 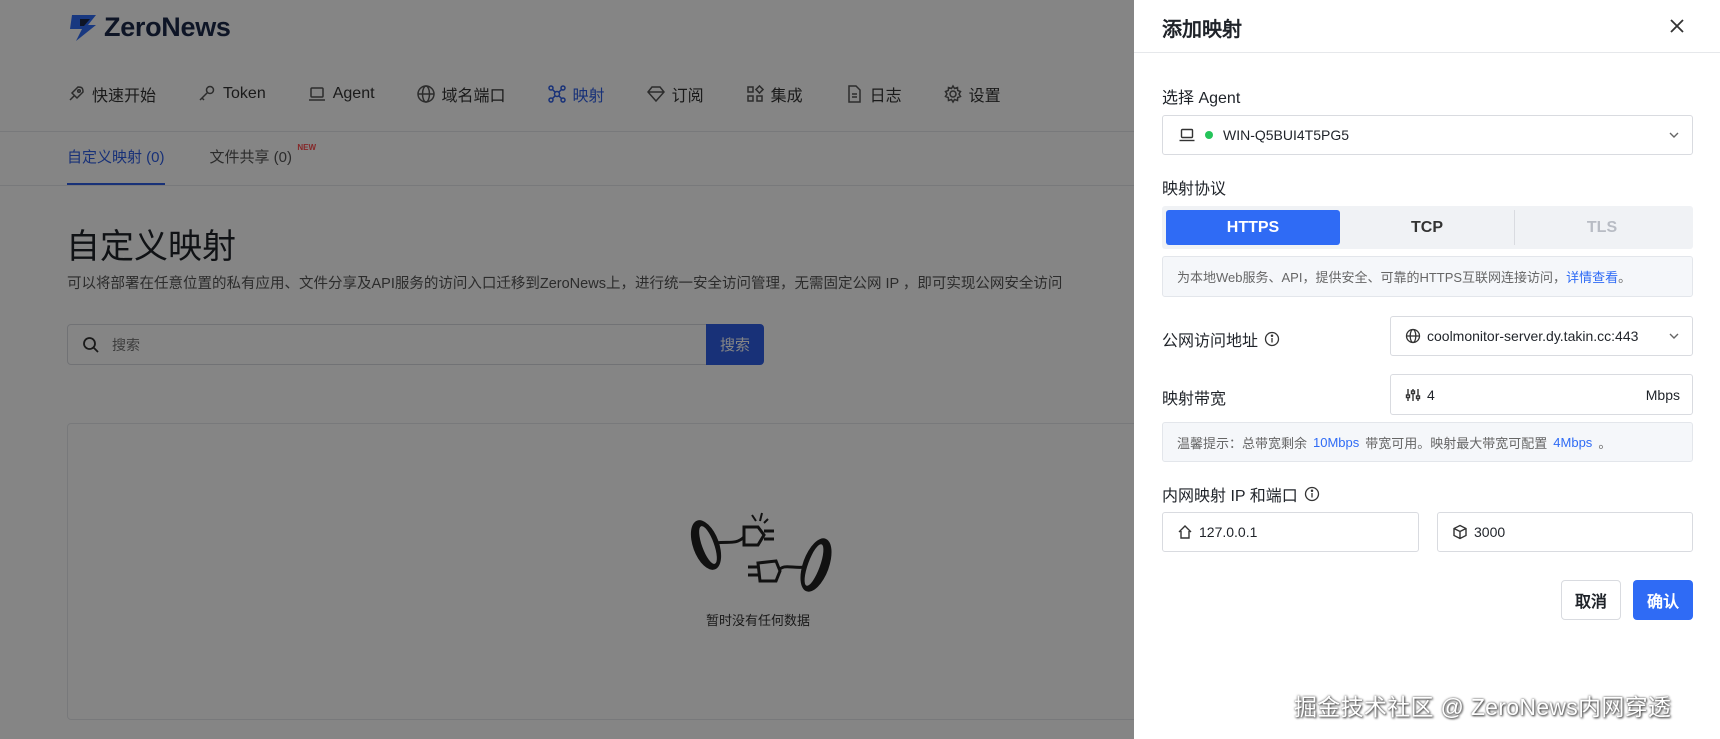 What do you see at coordinates (1201, 98) in the screenshot?
I see `agent-label: 选择 Agent` at bounding box center [1201, 98].